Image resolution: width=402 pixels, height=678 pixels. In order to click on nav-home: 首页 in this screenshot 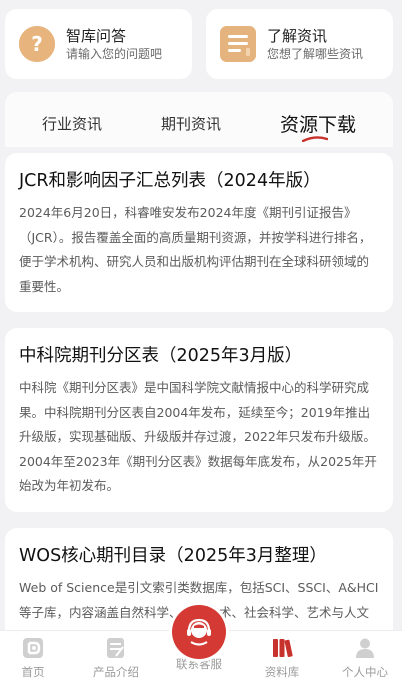, I will do `click(34, 657)`.